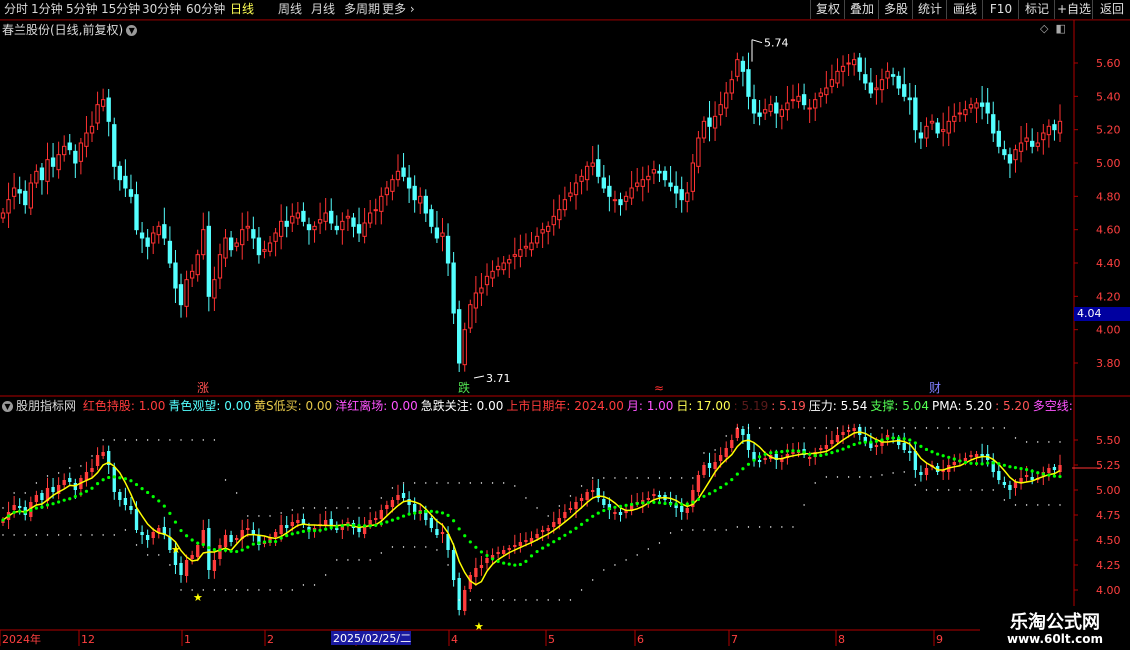 The height and width of the screenshot is (650, 1130). I want to click on indicator-value-2: 黄S低买: 0.00, so click(293, 406).